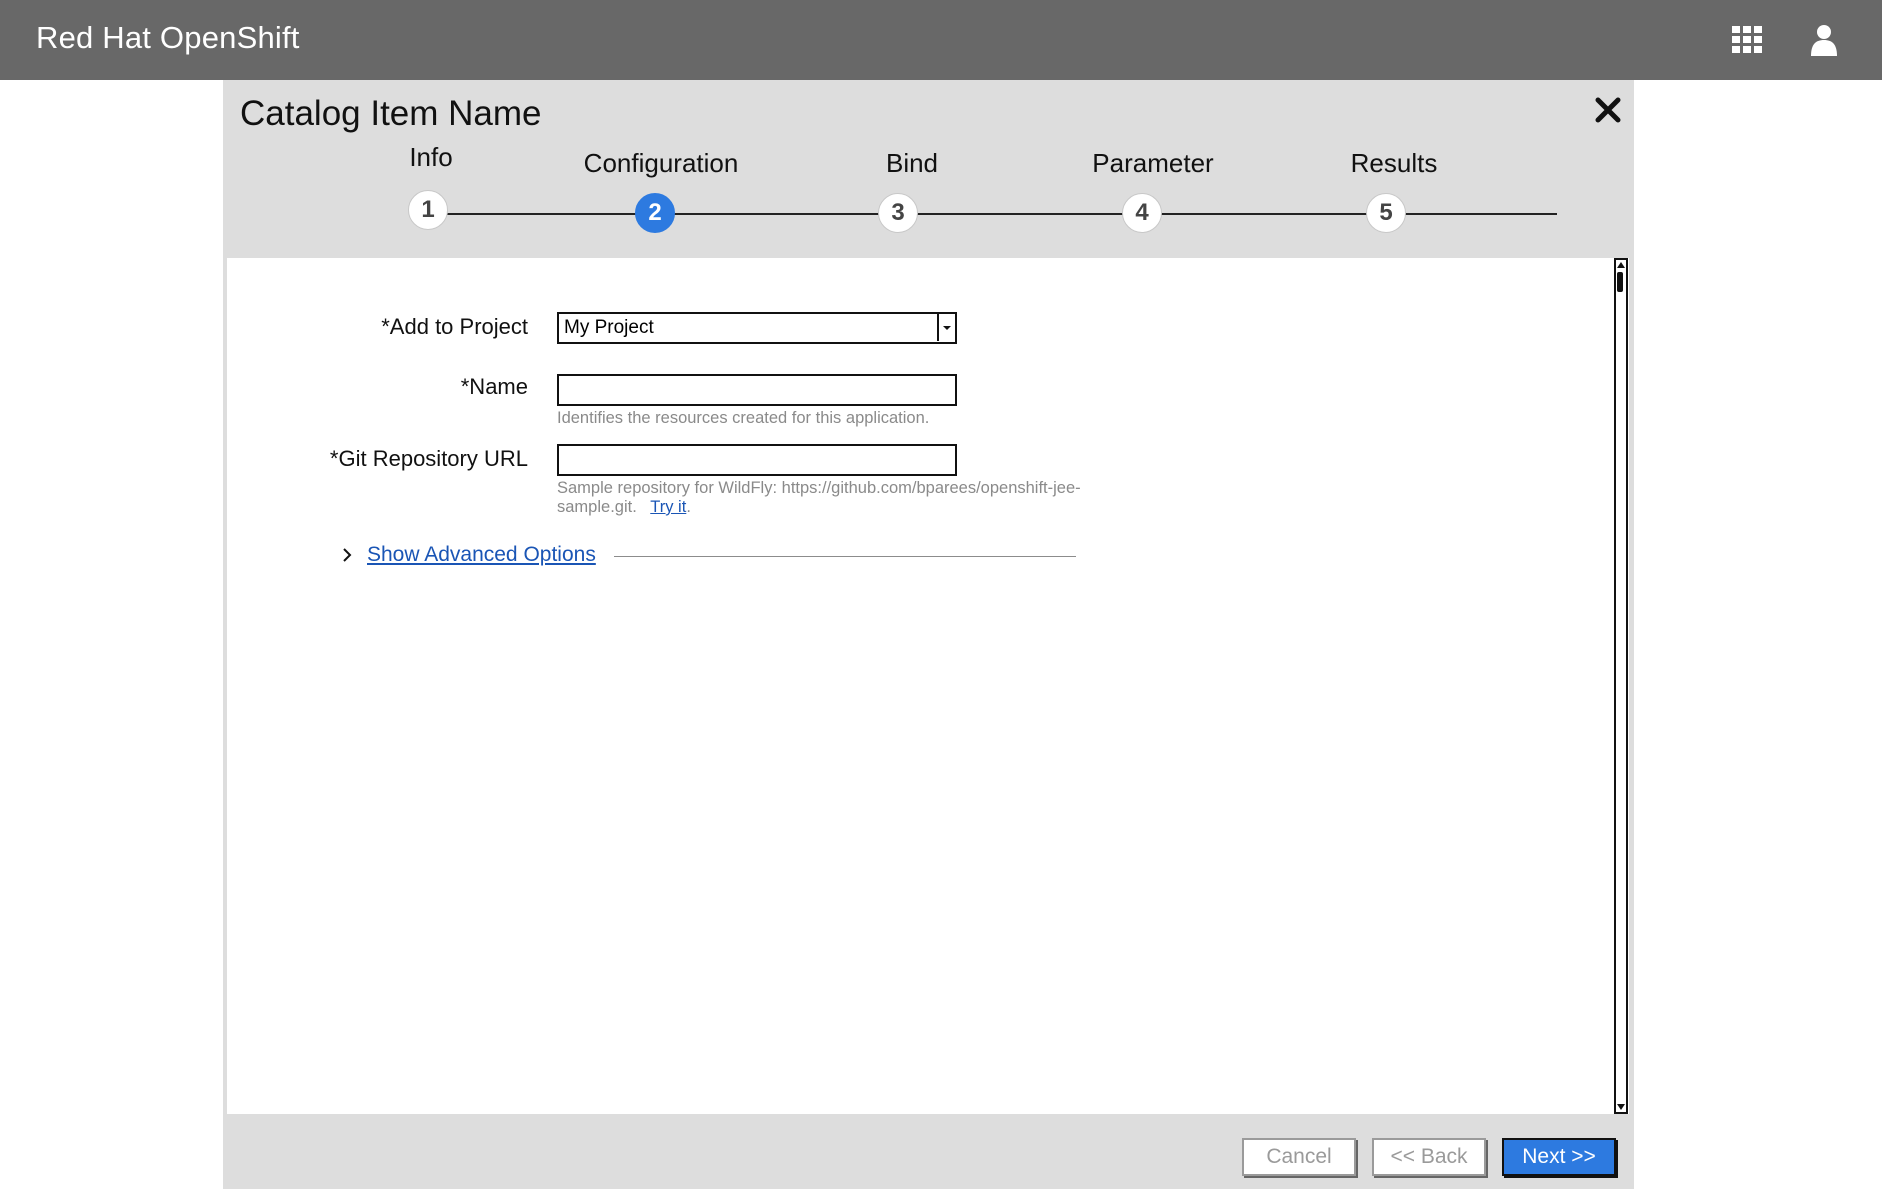  Describe the element at coordinates (431, 157) in the screenshot. I see `step-label-info: Info` at that location.